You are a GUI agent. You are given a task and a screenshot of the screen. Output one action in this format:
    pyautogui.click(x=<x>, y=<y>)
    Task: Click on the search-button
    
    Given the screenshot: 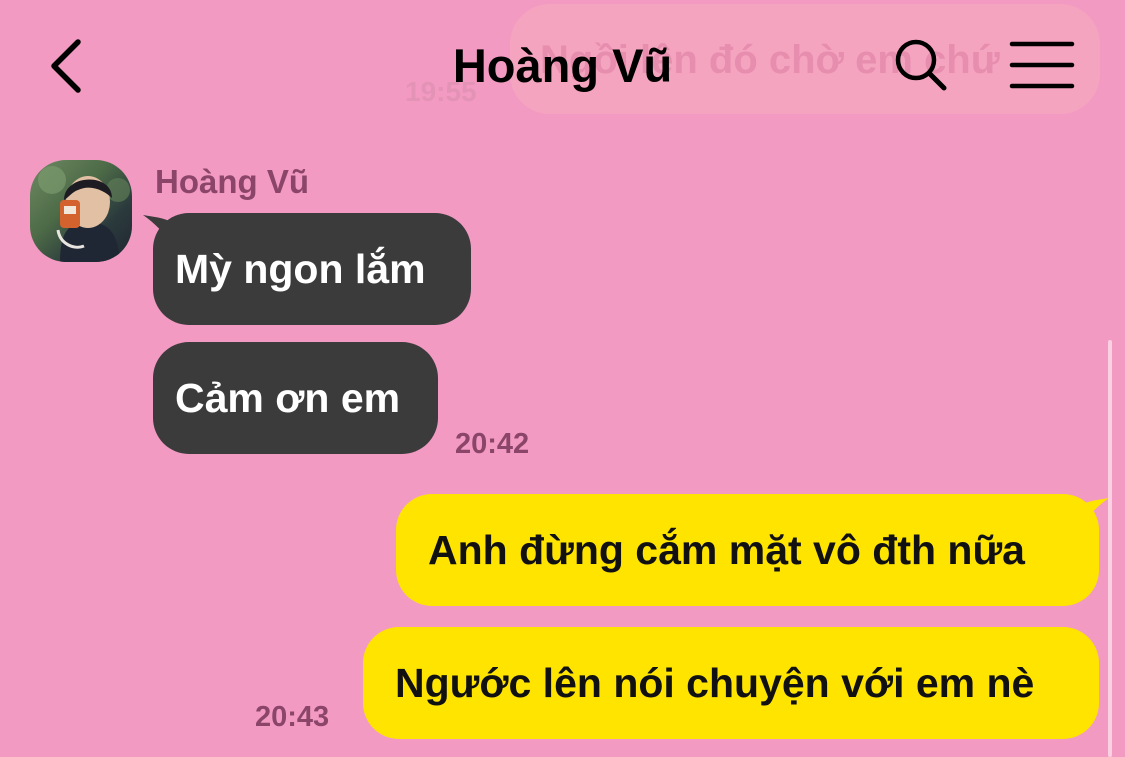 What is the action you would take?
    pyautogui.click(x=920, y=64)
    